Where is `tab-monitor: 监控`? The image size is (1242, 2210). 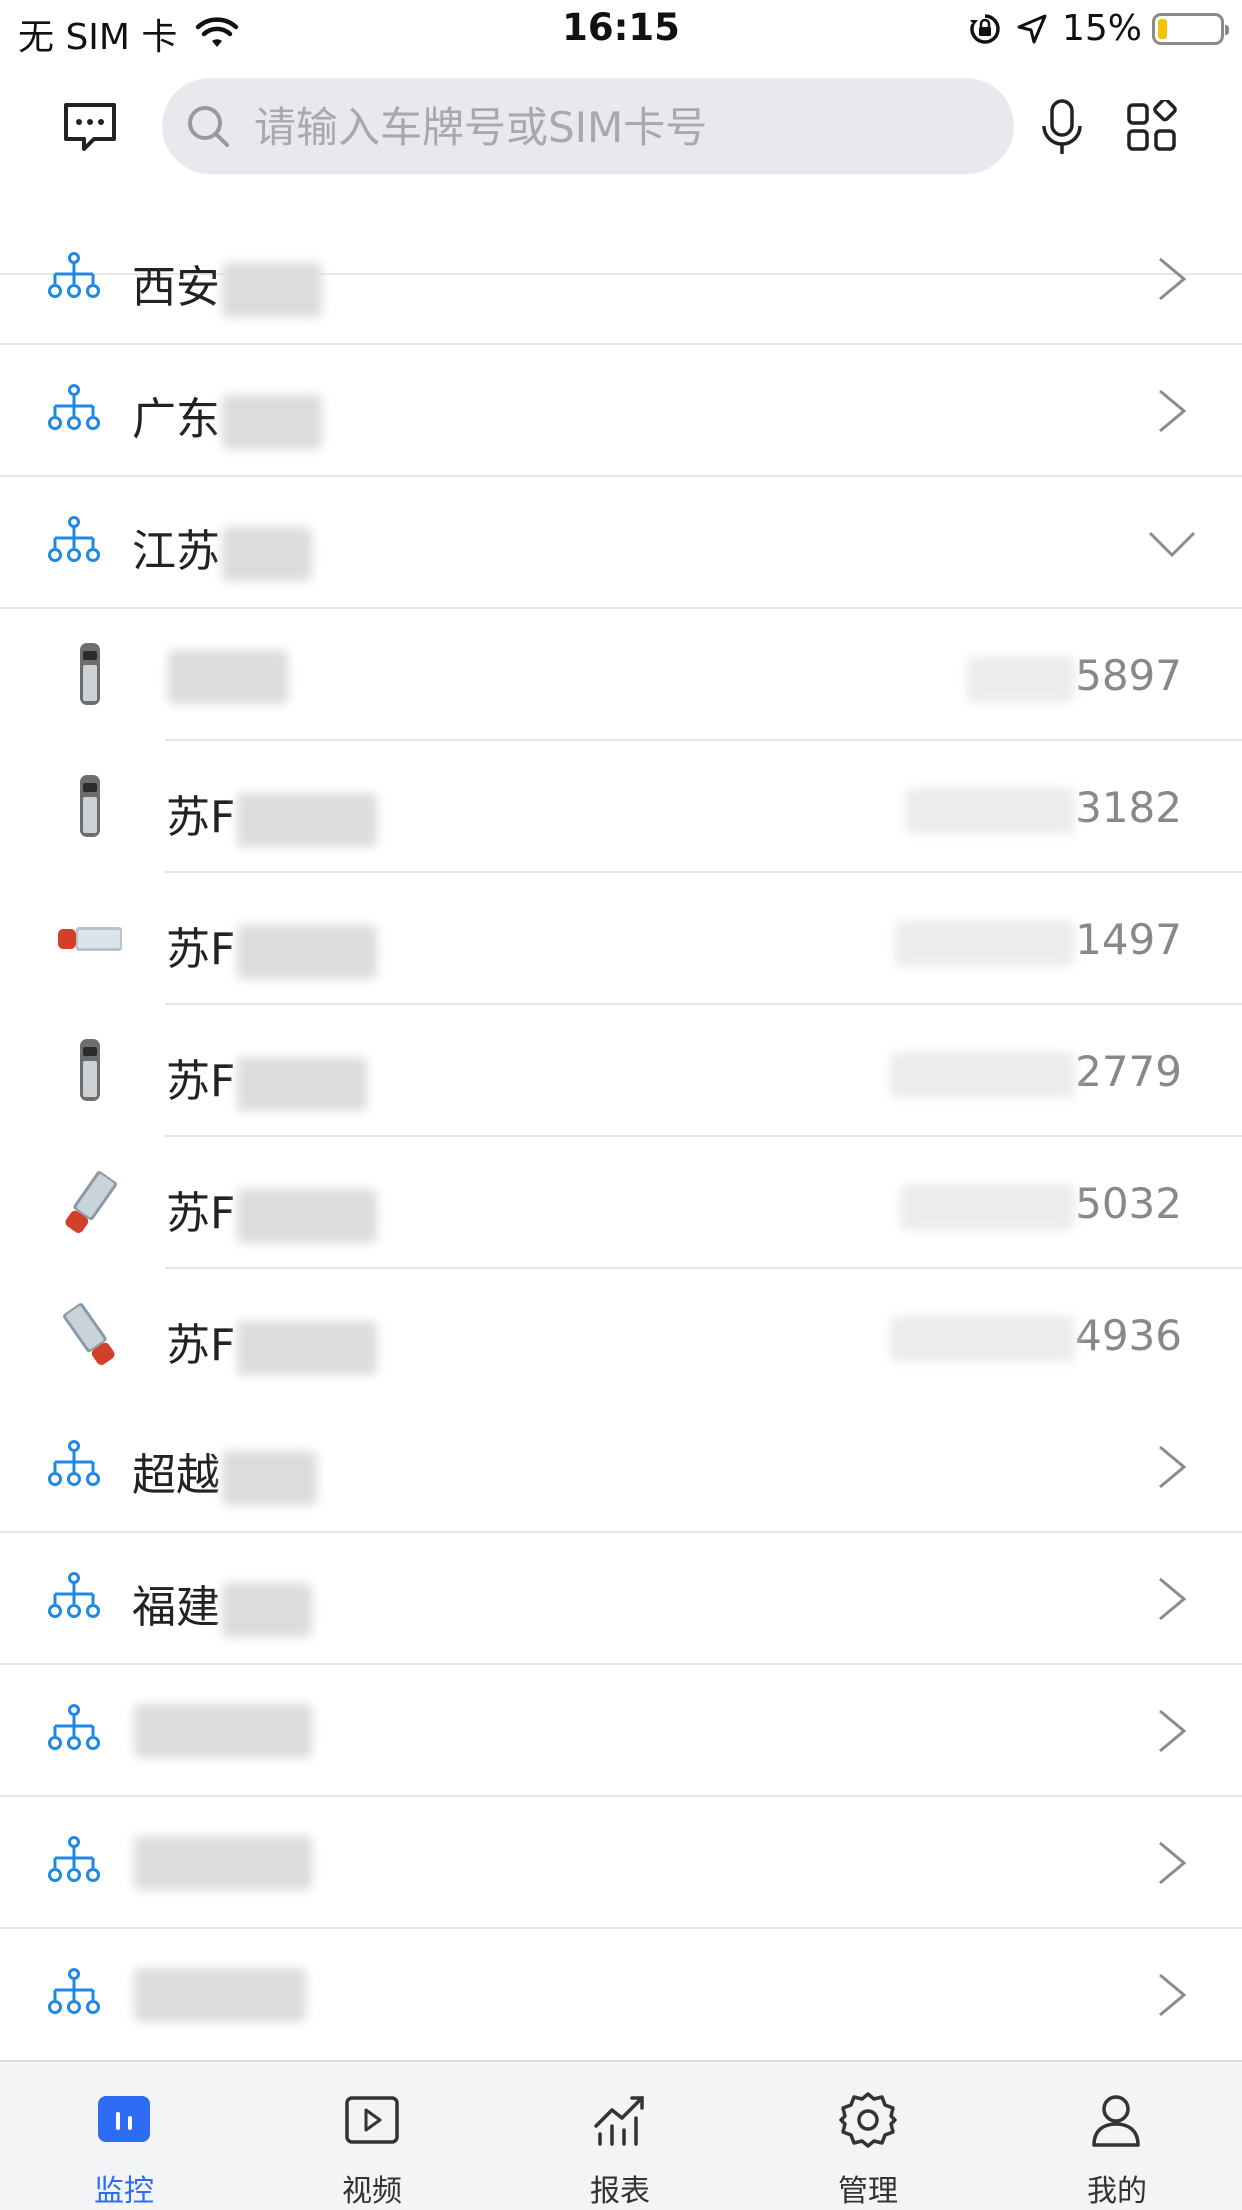 tab-monitor: 监控 is located at coordinates (124, 2136).